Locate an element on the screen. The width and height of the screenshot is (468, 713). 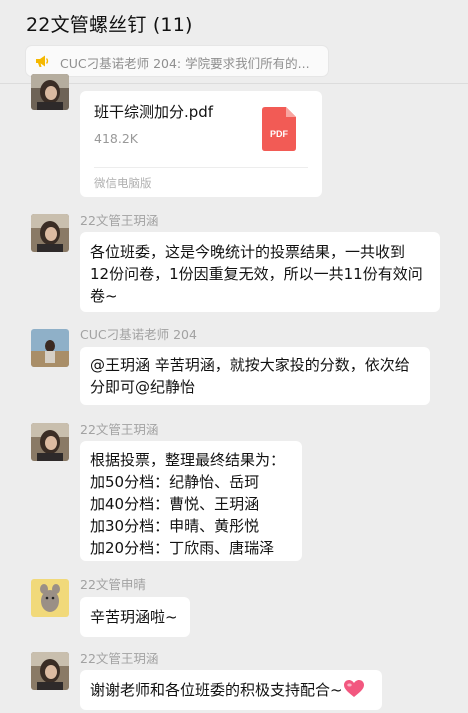
message-line: 各位班委，这是今晚统计的投票结果，一共收到 is located at coordinates (248, 252).